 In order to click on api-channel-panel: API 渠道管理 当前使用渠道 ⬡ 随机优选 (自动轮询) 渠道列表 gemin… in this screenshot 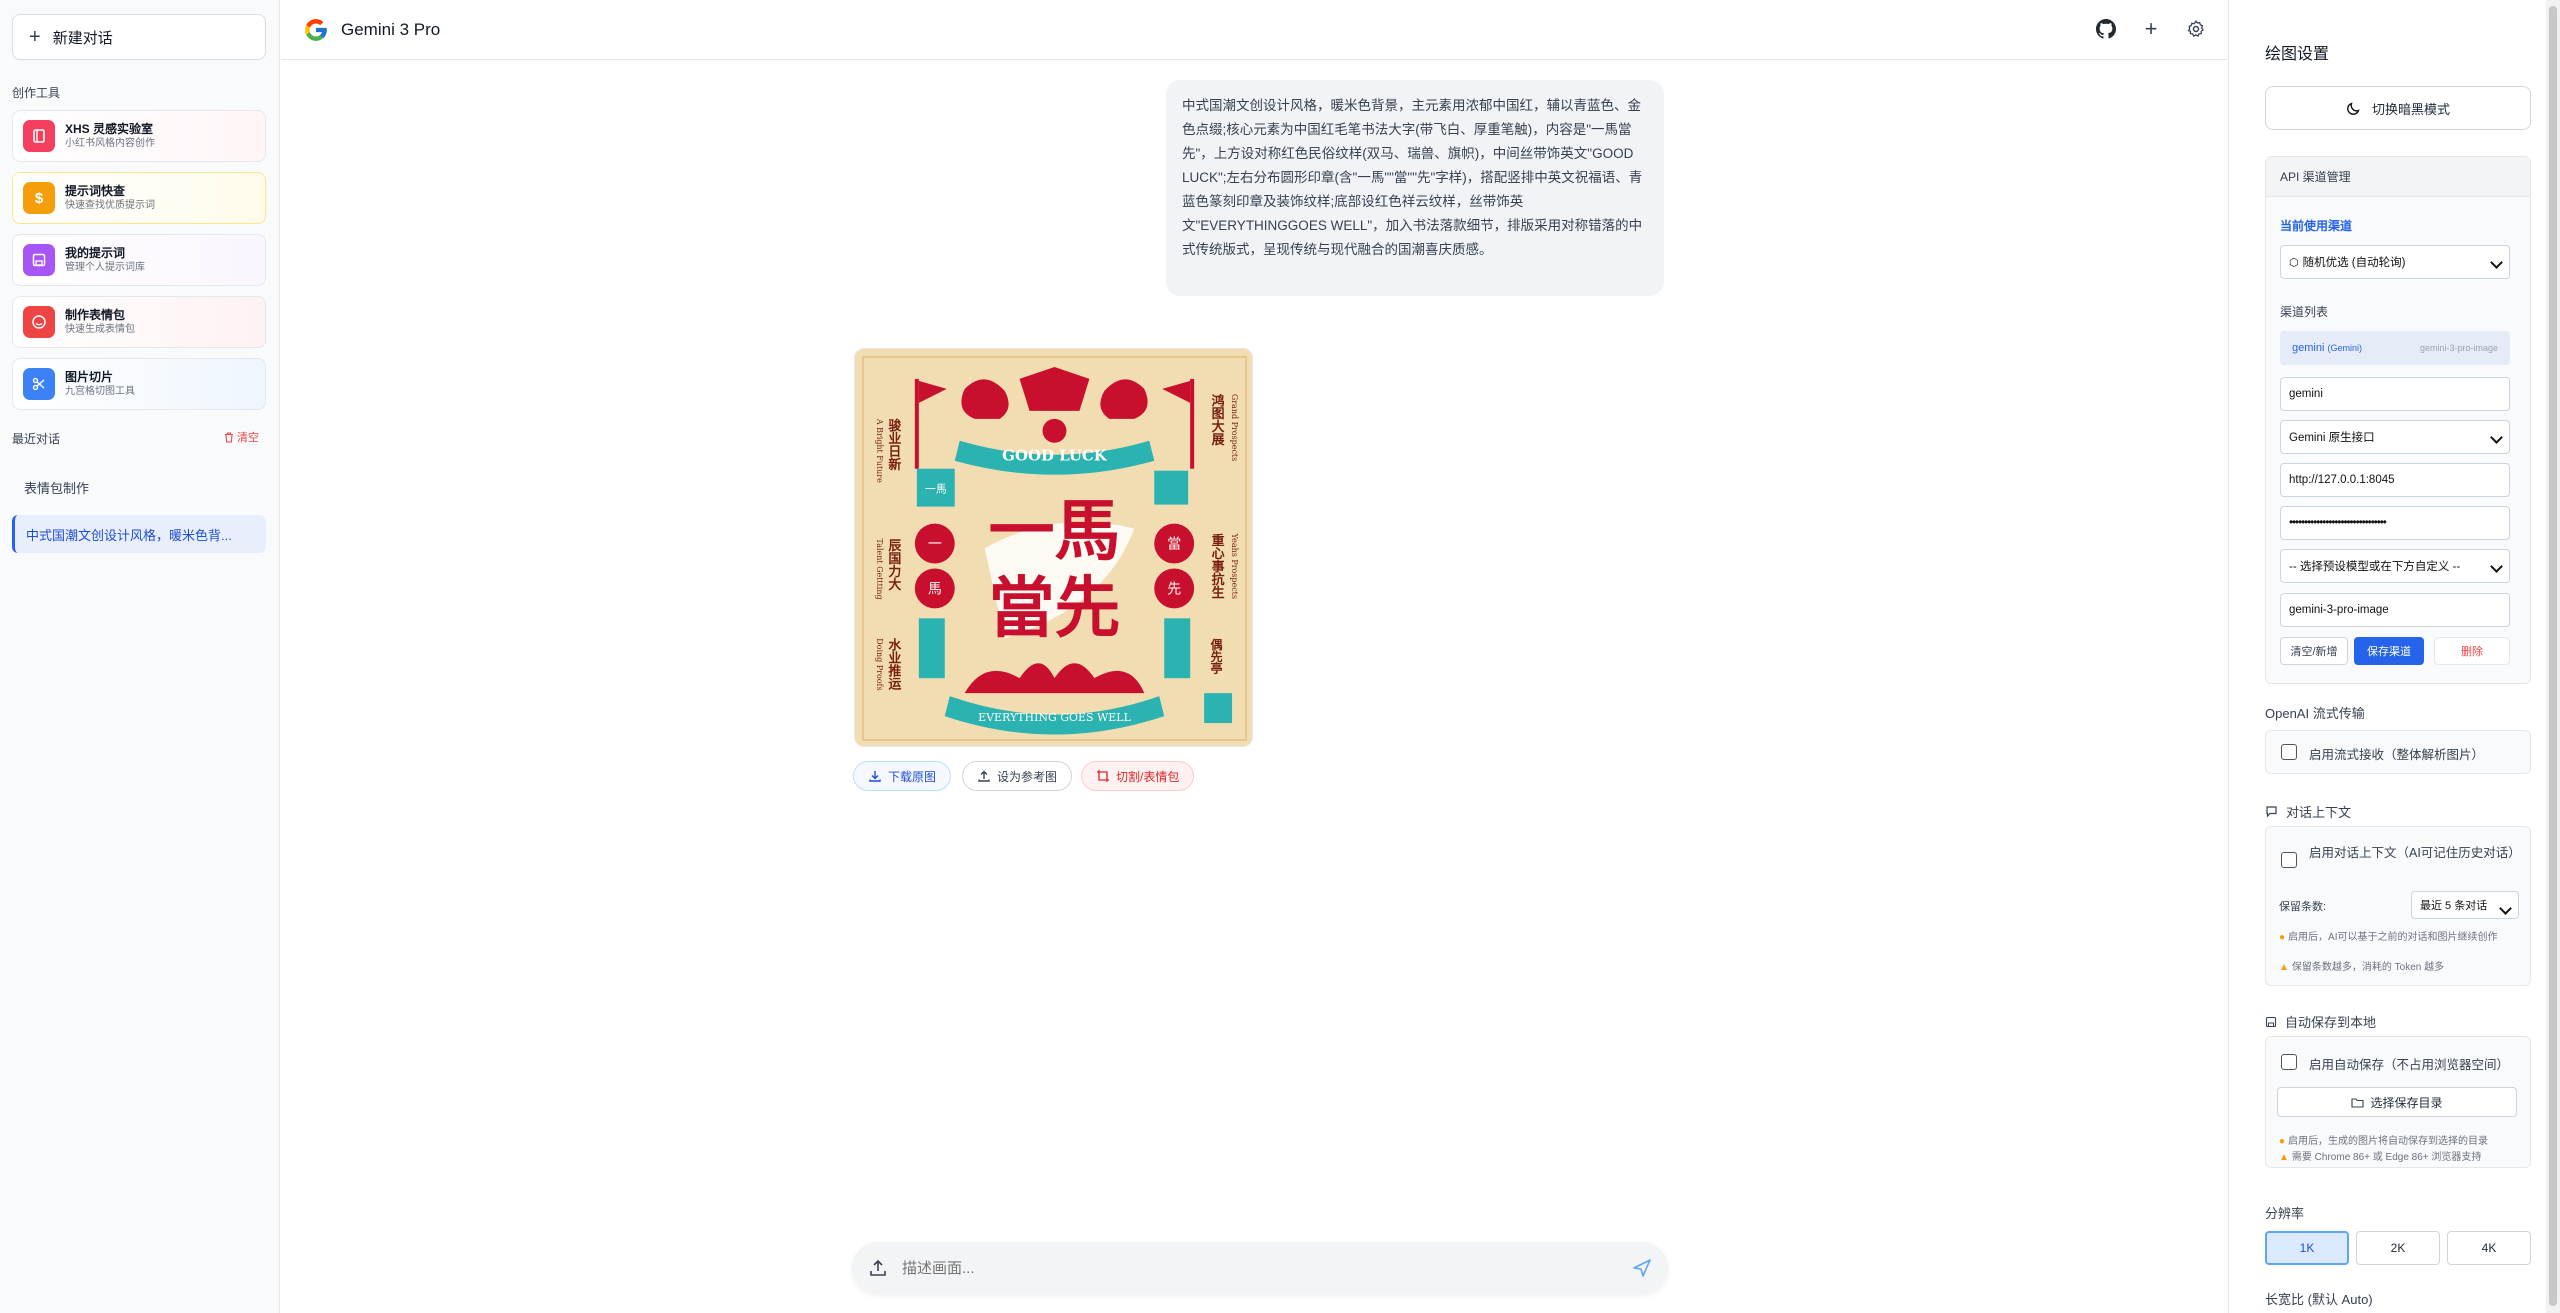, I will do `click(2398, 420)`.